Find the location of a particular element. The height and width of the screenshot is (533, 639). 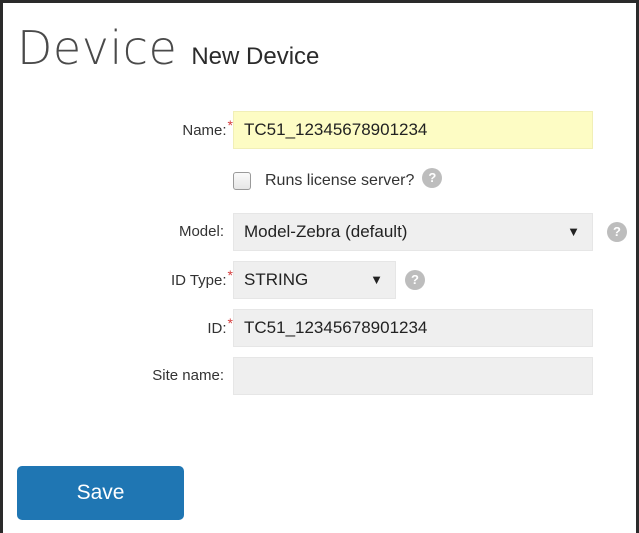

model-row: Model: Model-Zebra (default) ▼ ? is located at coordinates (321, 232).